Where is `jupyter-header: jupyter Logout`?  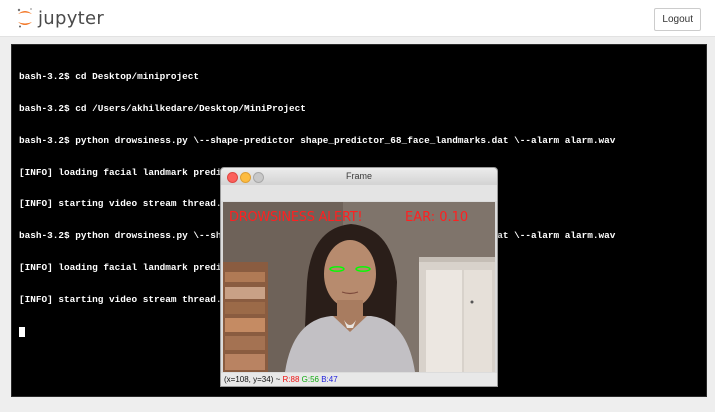
jupyter-header: jupyter Logout is located at coordinates (357, 18).